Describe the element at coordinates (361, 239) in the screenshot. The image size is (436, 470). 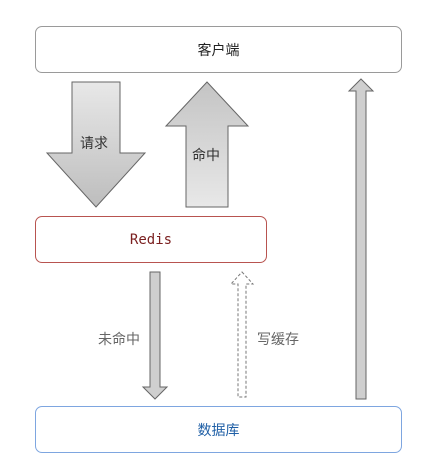
I see `db-to-client-arrow` at that location.